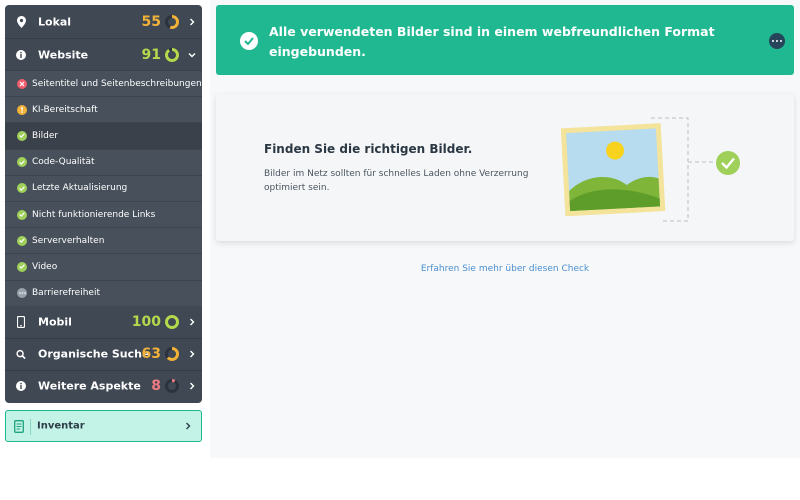 This screenshot has width=800, height=500. I want to click on warning-icon, so click(22, 109).